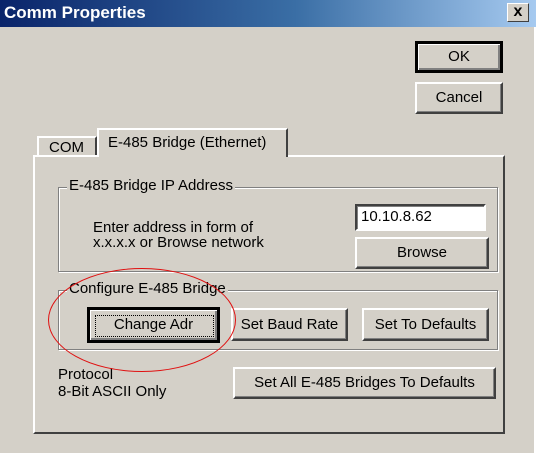 The height and width of the screenshot is (453, 538). I want to click on protocol-value: 8-Bit ASCII Only, so click(112, 391).